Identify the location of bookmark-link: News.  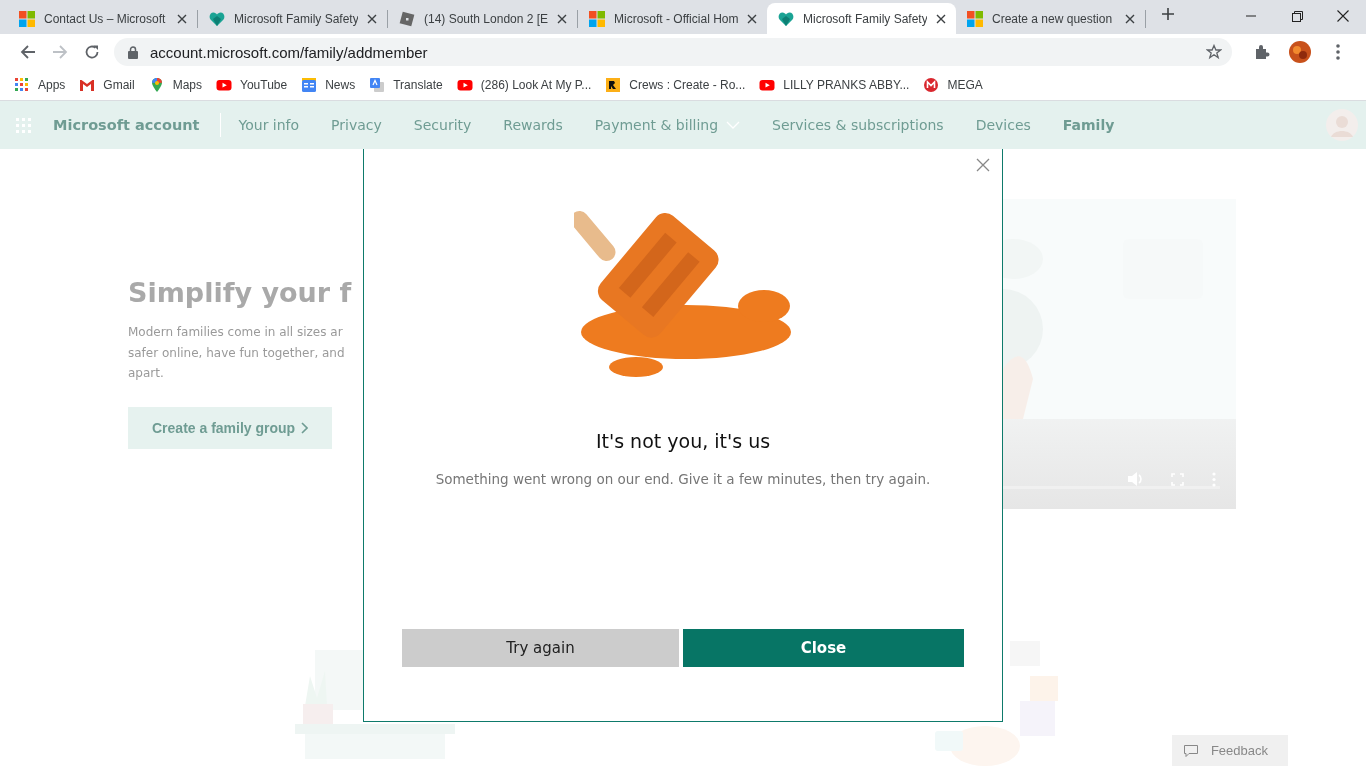
(331, 85).